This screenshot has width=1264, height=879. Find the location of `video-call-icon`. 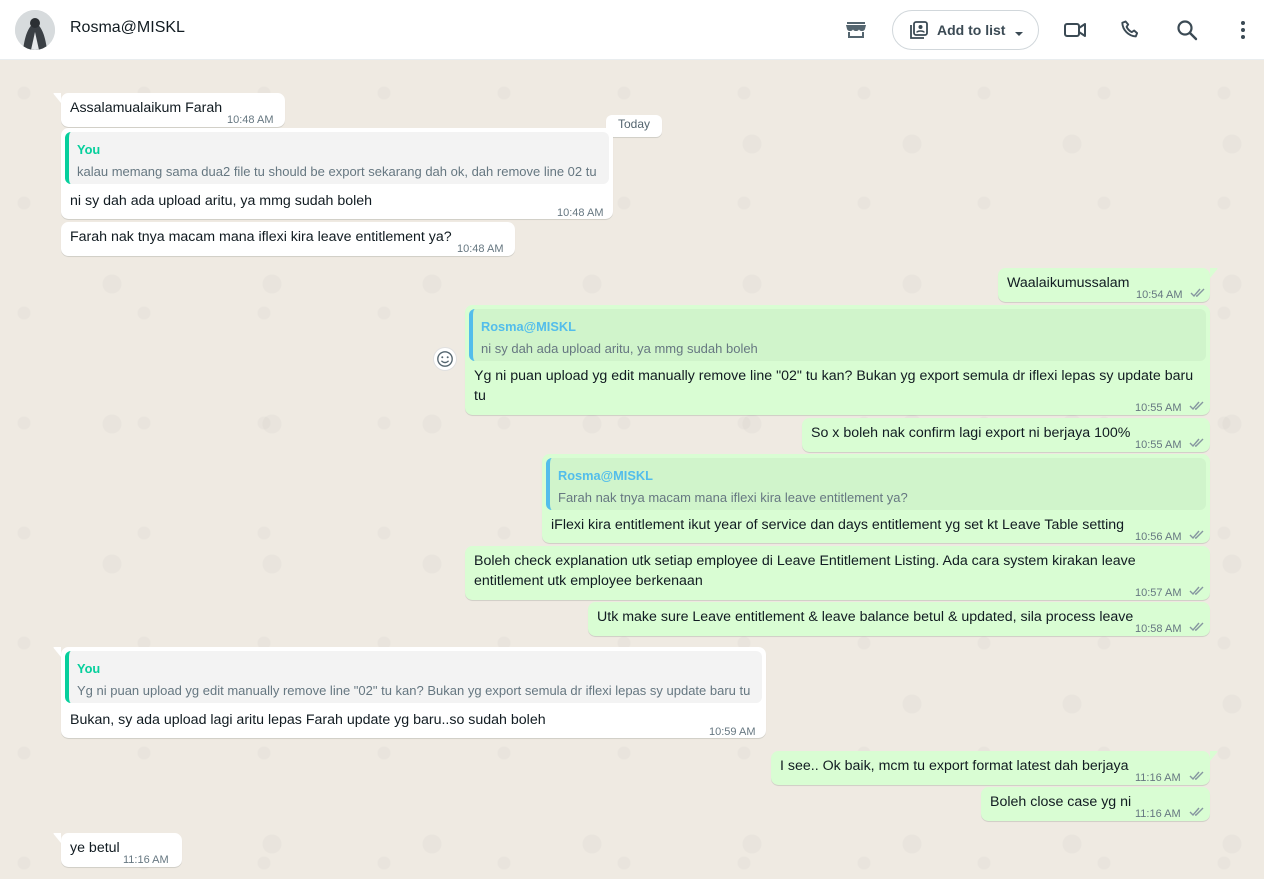

video-call-icon is located at coordinates (1075, 30).